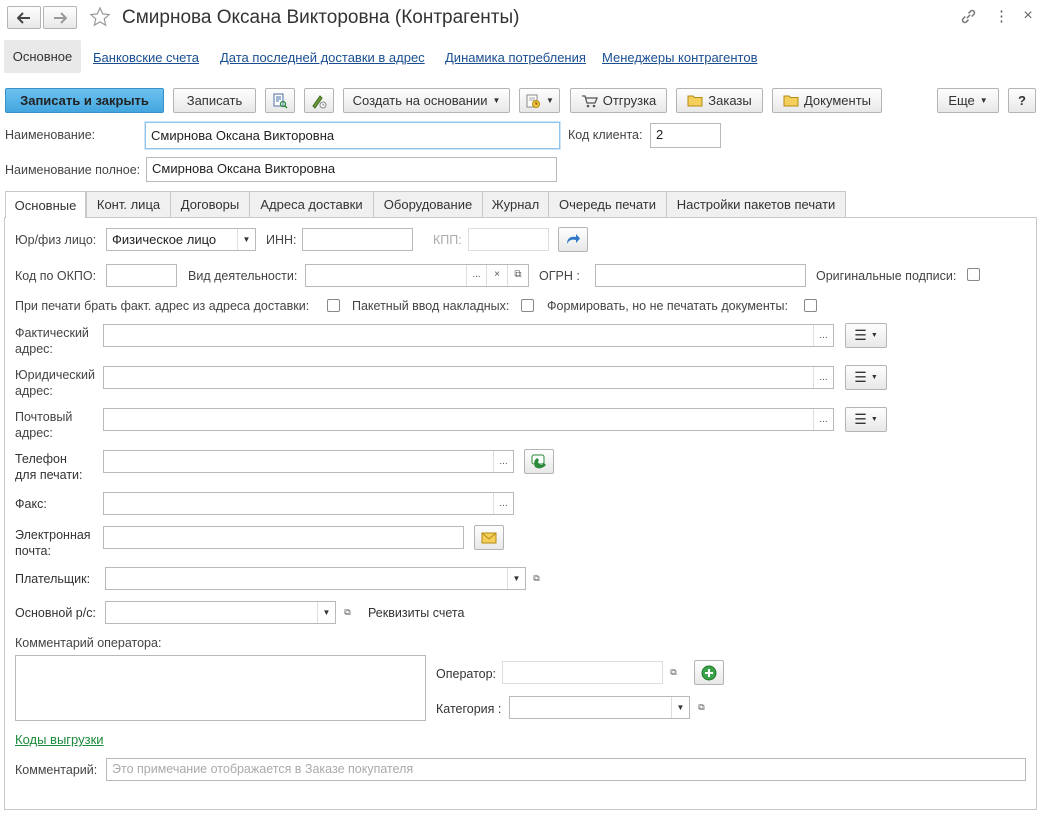  What do you see at coordinates (101, 18) in the screenshot?
I see `favorite-button` at bounding box center [101, 18].